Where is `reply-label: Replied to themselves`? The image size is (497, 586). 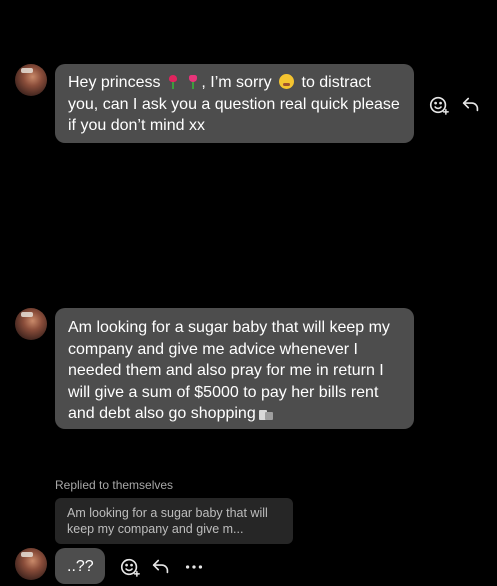 reply-label: Replied to themselves is located at coordinates (114, 485).